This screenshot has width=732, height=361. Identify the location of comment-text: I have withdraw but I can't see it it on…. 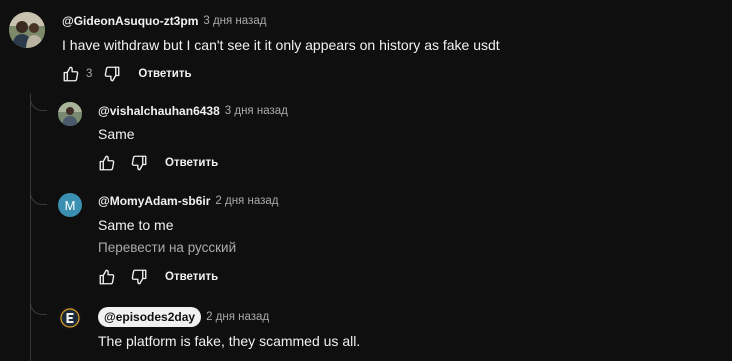
(281, 45).